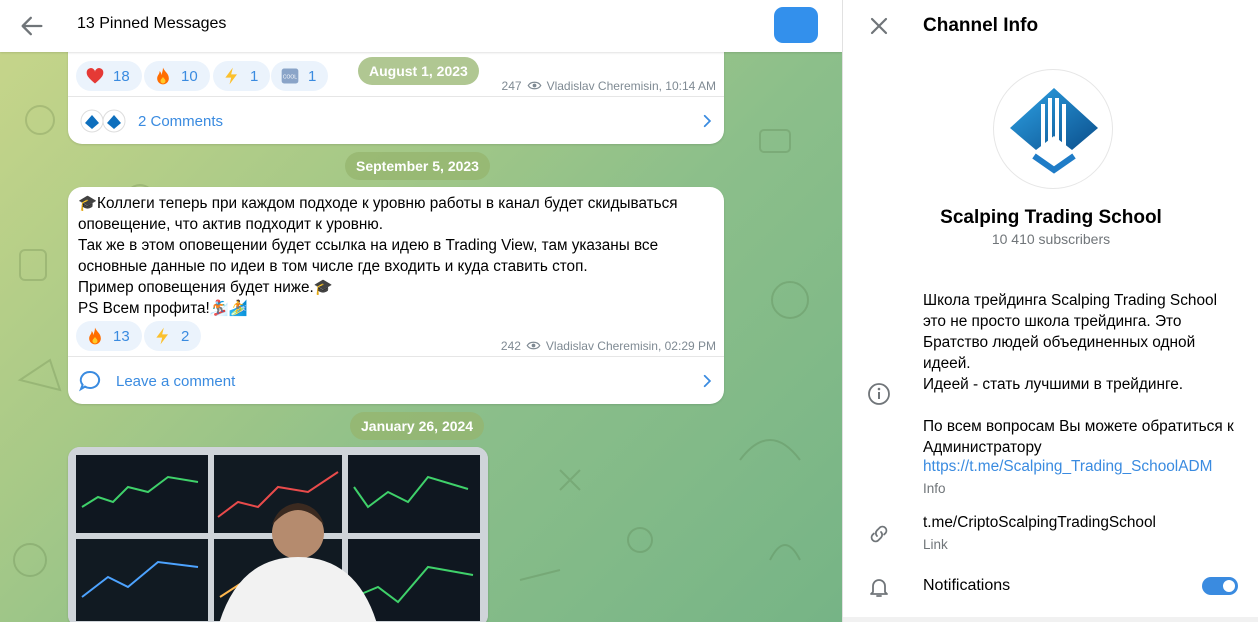 This screenshot has height=622, width=1258. What do you see at coordinates (417, 166) in the screenshot?
I see `date-separator: September 5, 2023` at bounding box center [417, 166].